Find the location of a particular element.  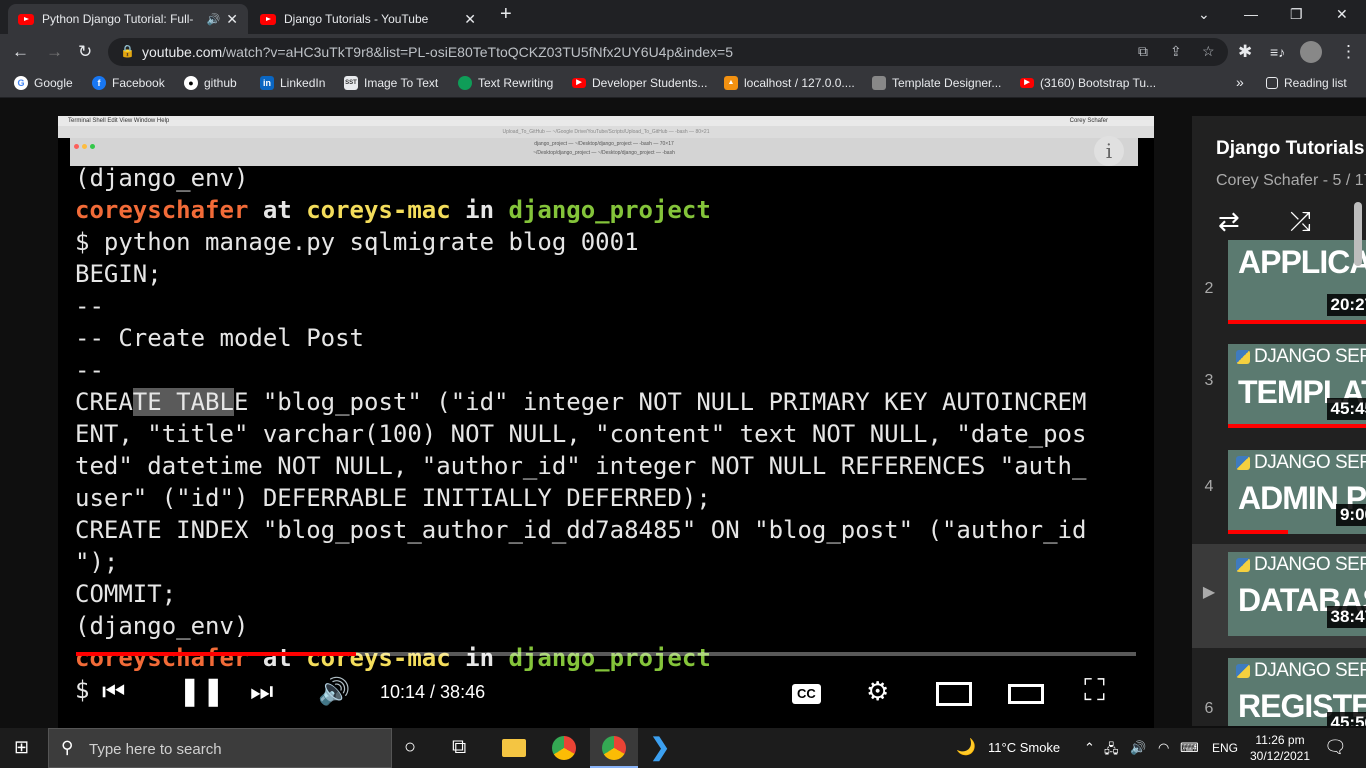

cortana-icon: ○ is located at coordinates (410, 747).